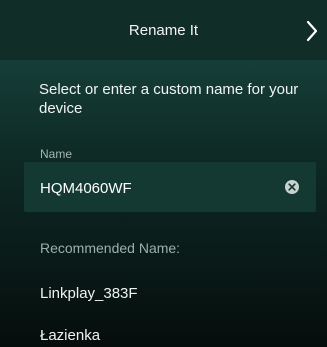 This screenshot has height=347, width=327. Describe the element at coordinates (89, 293) in the screenshot. I see `suggestion-item: Linkplay_383F` at that location.